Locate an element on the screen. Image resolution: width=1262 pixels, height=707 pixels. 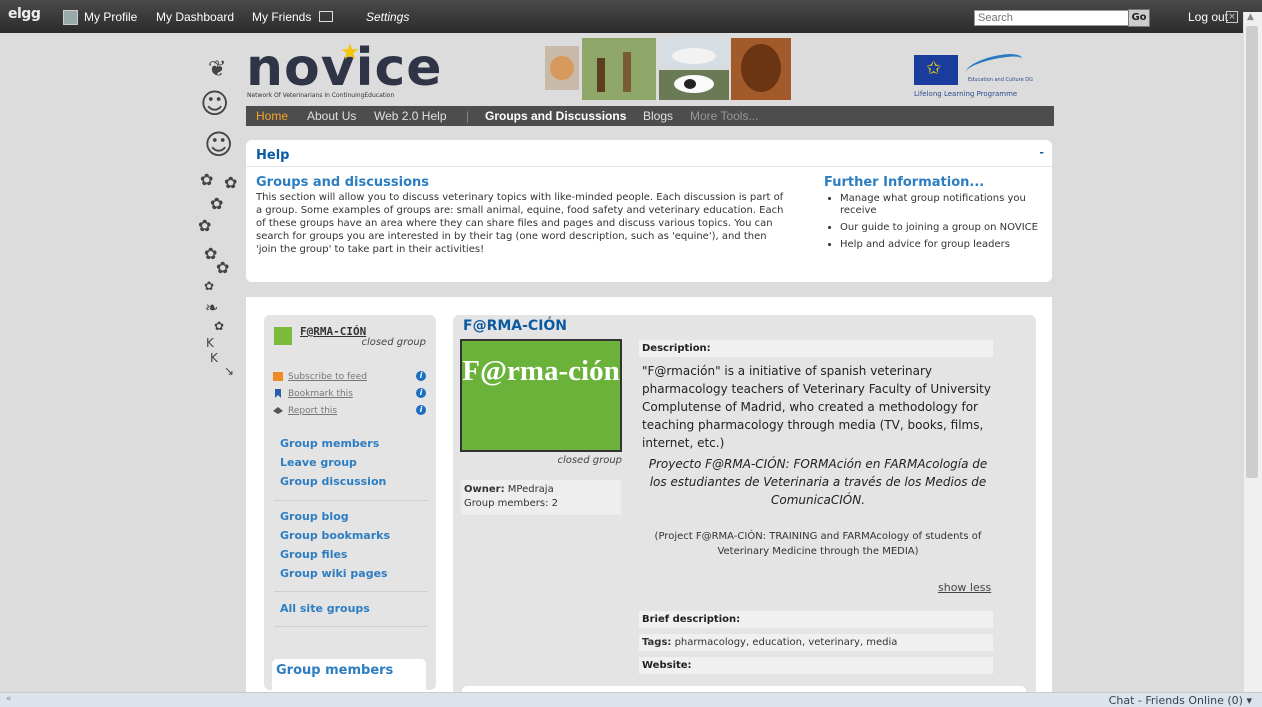
list-item: Our guide to joining a group on NOVICE is located at coordinates (945, 228).